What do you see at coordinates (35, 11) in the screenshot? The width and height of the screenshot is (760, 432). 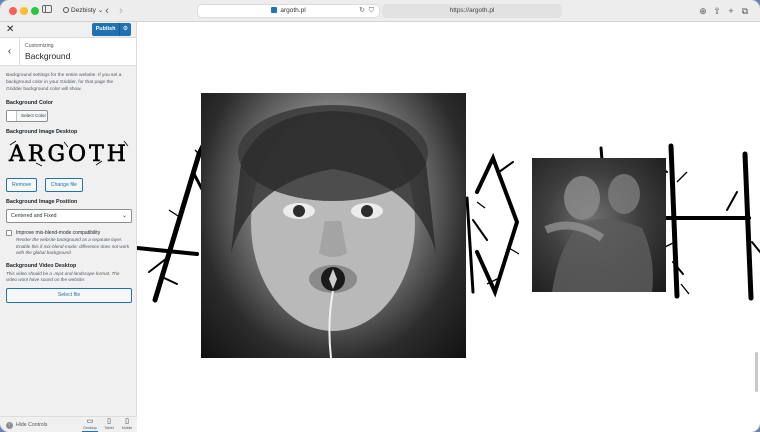 I see `fullscreen-window-button` at bounding box center [35, 11].